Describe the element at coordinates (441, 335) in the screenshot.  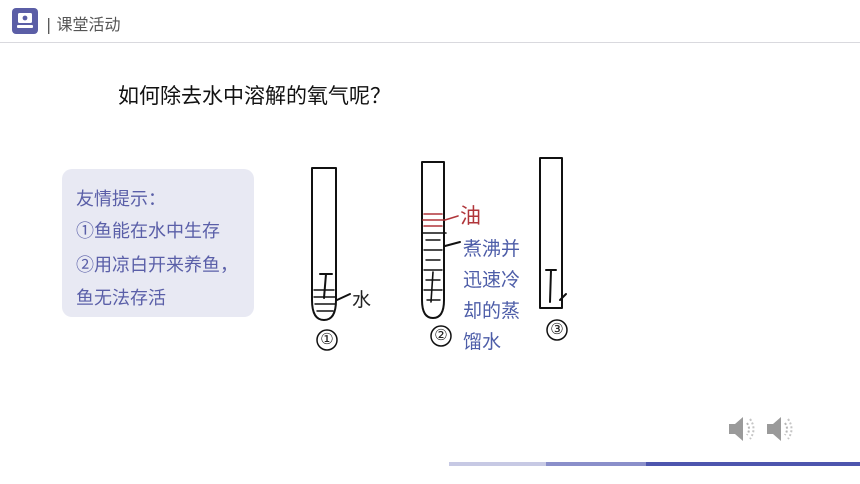
I see `tube-2-number: ②` at that location.